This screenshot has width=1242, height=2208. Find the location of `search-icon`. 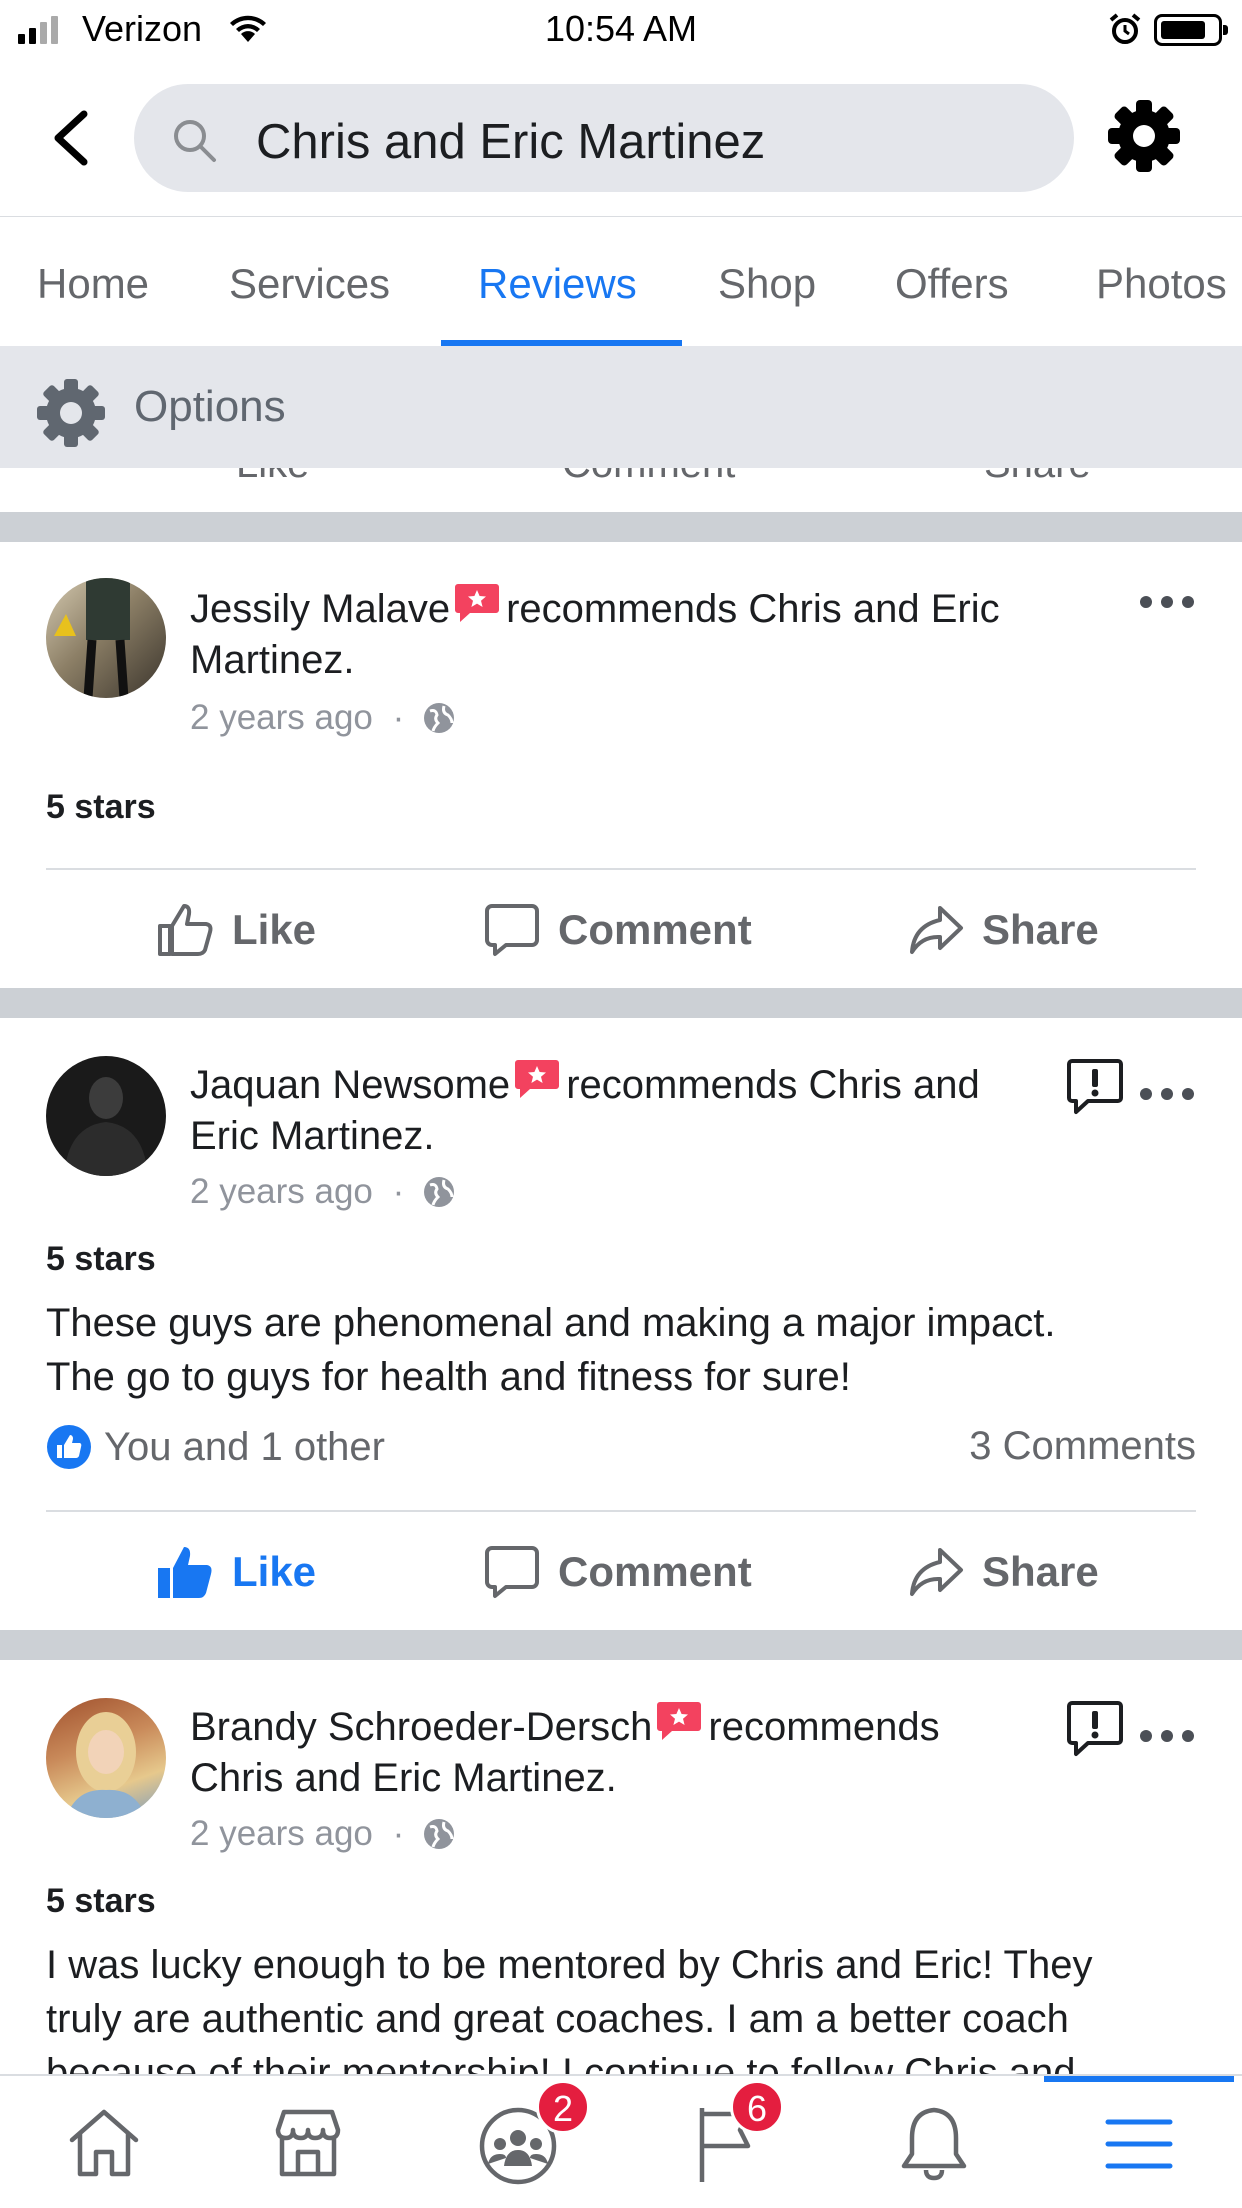

search-icon is located at coordinates (195, 141).